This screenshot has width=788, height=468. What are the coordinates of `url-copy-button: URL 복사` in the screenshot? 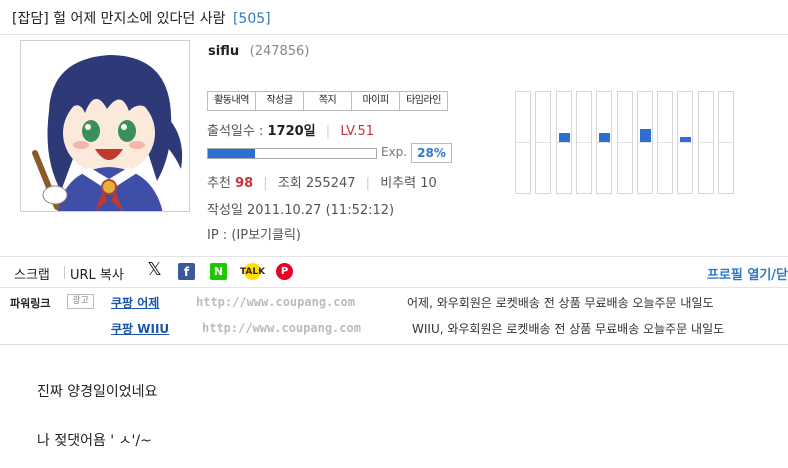 It's located at (97, 273).